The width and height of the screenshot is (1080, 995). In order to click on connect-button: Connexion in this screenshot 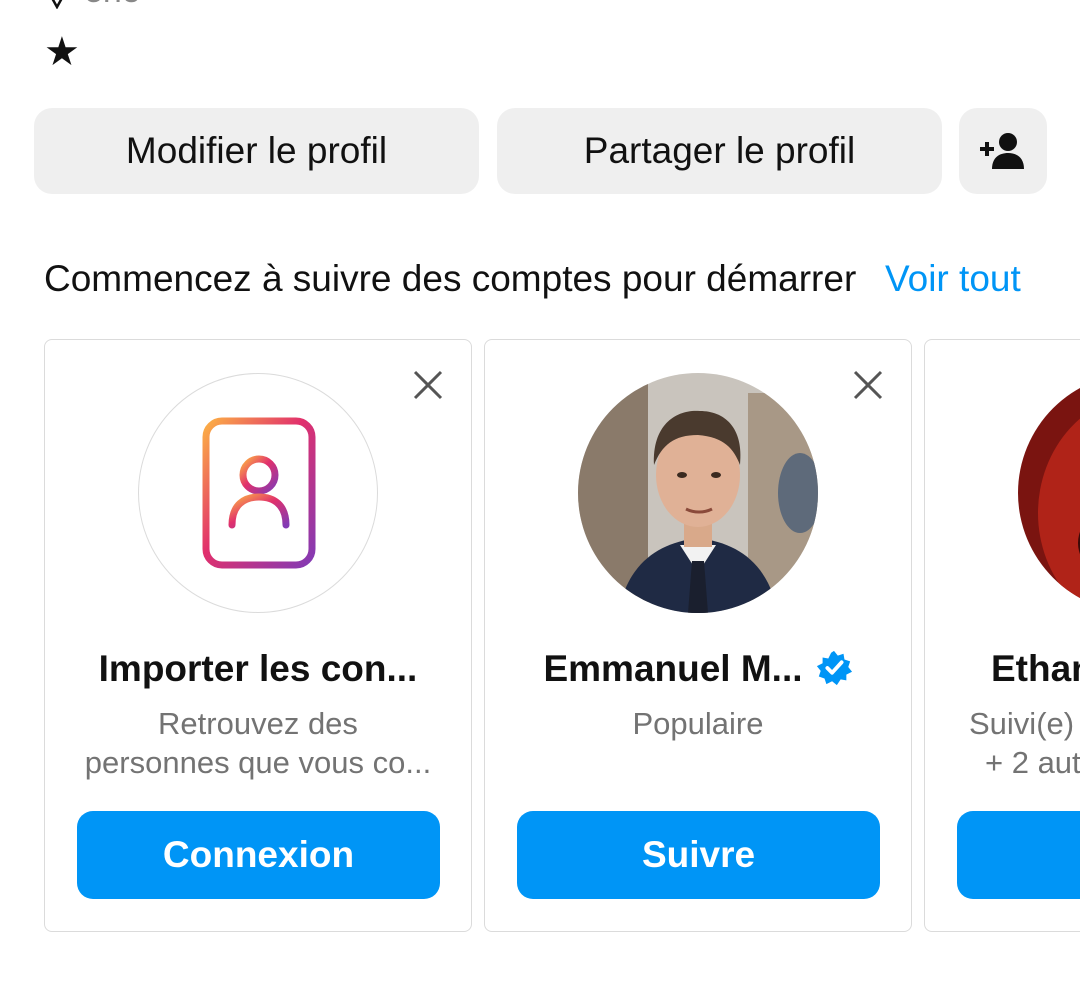, I will do `click(258, 855)`.